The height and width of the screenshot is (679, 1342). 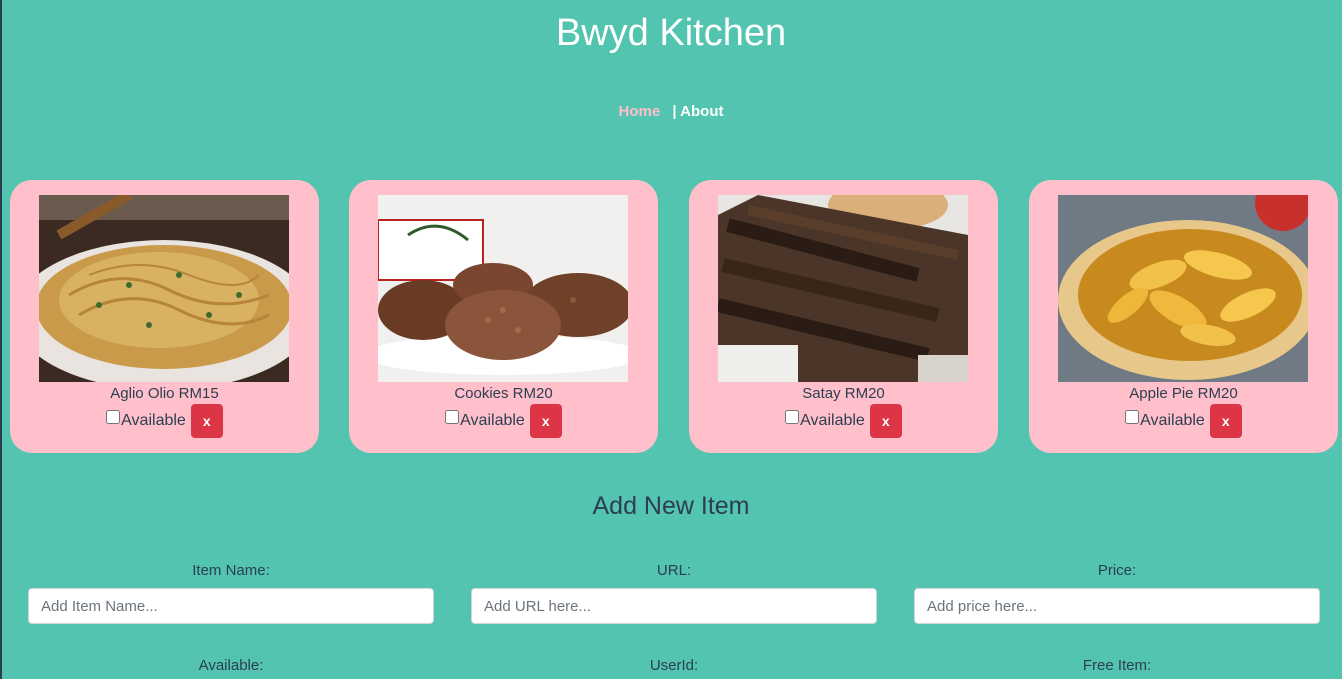 I want to click on menu-item-card: Cookies RM20 Available x, so click(x=503, y=316).